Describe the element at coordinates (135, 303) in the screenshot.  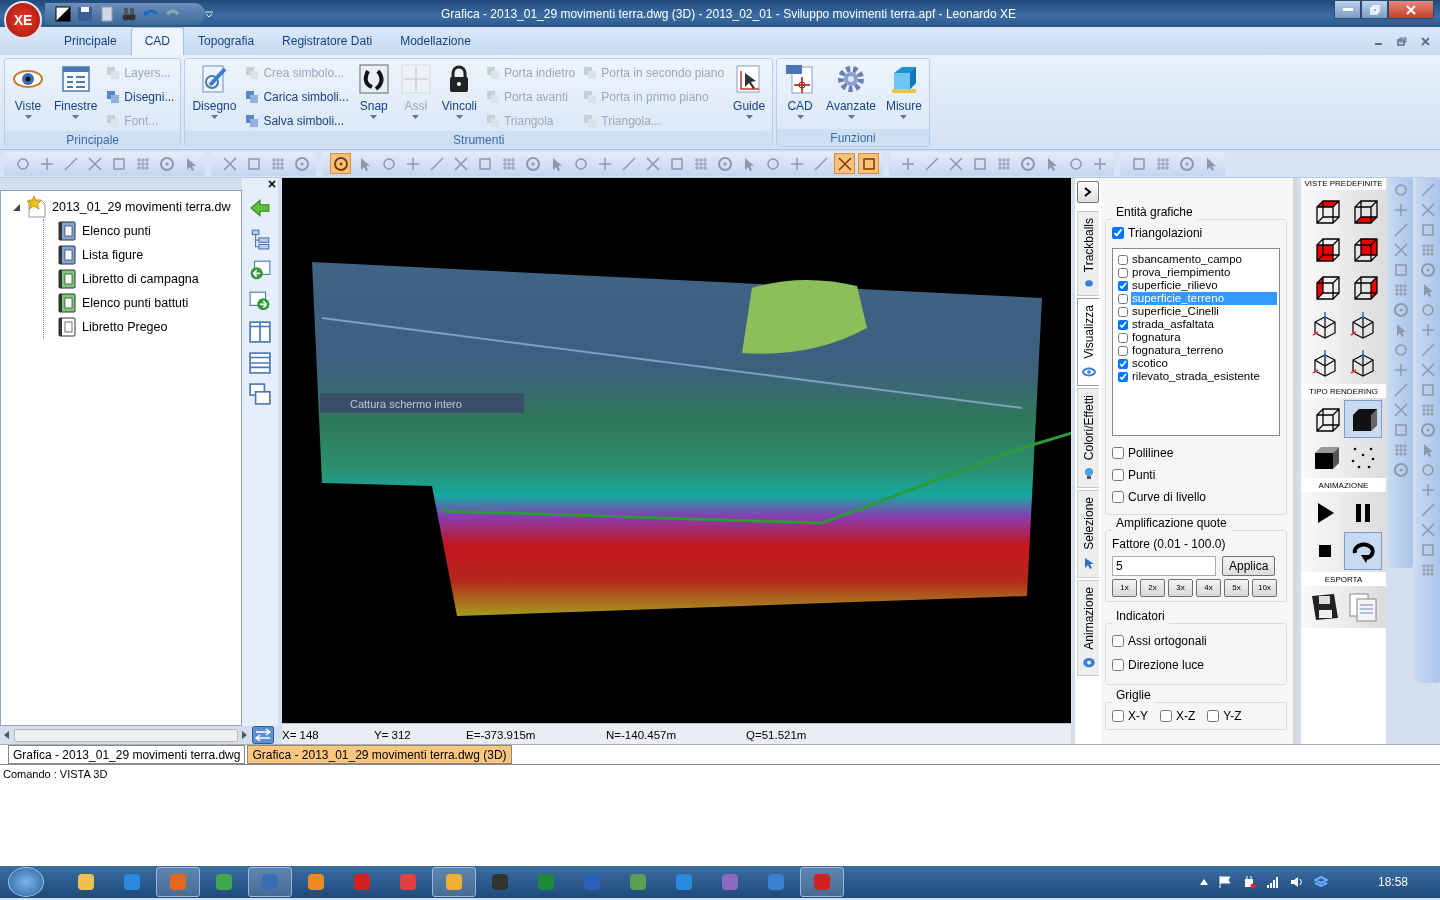
I see `tree-item-label: Elenco punti battuti` at that location.